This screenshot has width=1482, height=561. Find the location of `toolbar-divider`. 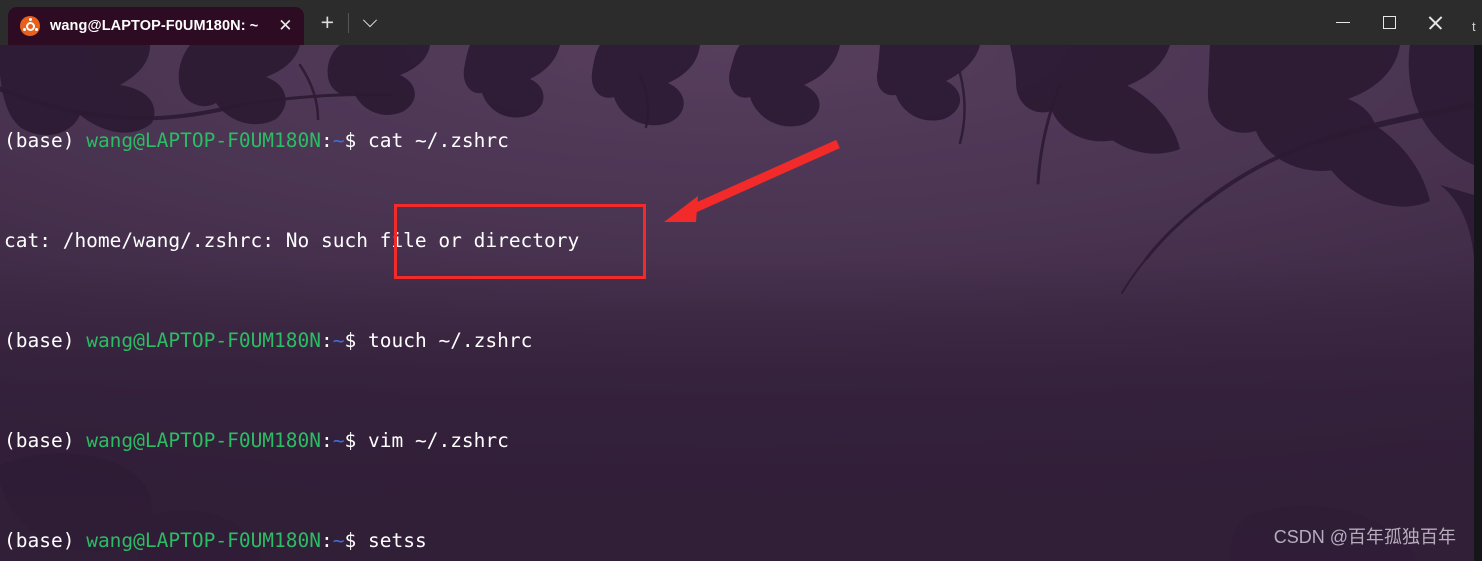

toolbar-divider is located at coordinates (349, 22).